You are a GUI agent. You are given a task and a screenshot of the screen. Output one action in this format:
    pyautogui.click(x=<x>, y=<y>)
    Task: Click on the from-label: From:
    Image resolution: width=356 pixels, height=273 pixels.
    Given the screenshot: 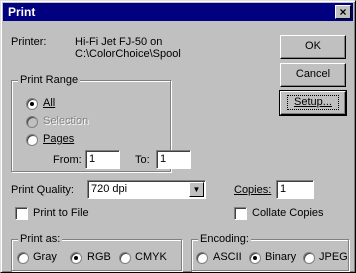 What is the action you would take?
    pyautogui.click(x=67, y=160)
    